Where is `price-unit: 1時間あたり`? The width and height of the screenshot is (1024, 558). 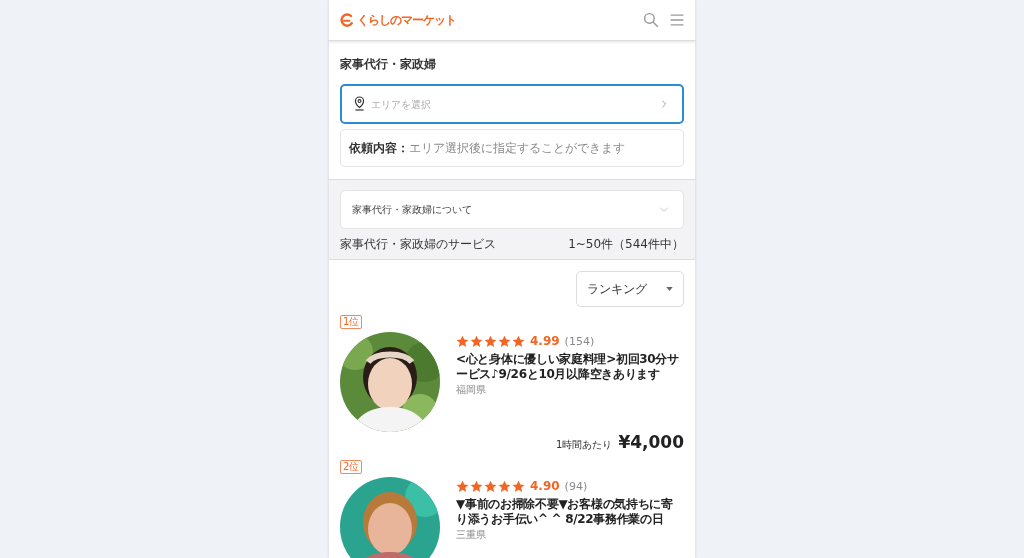 price-unit: 1時間あたり is located at coordinates (584, 445).